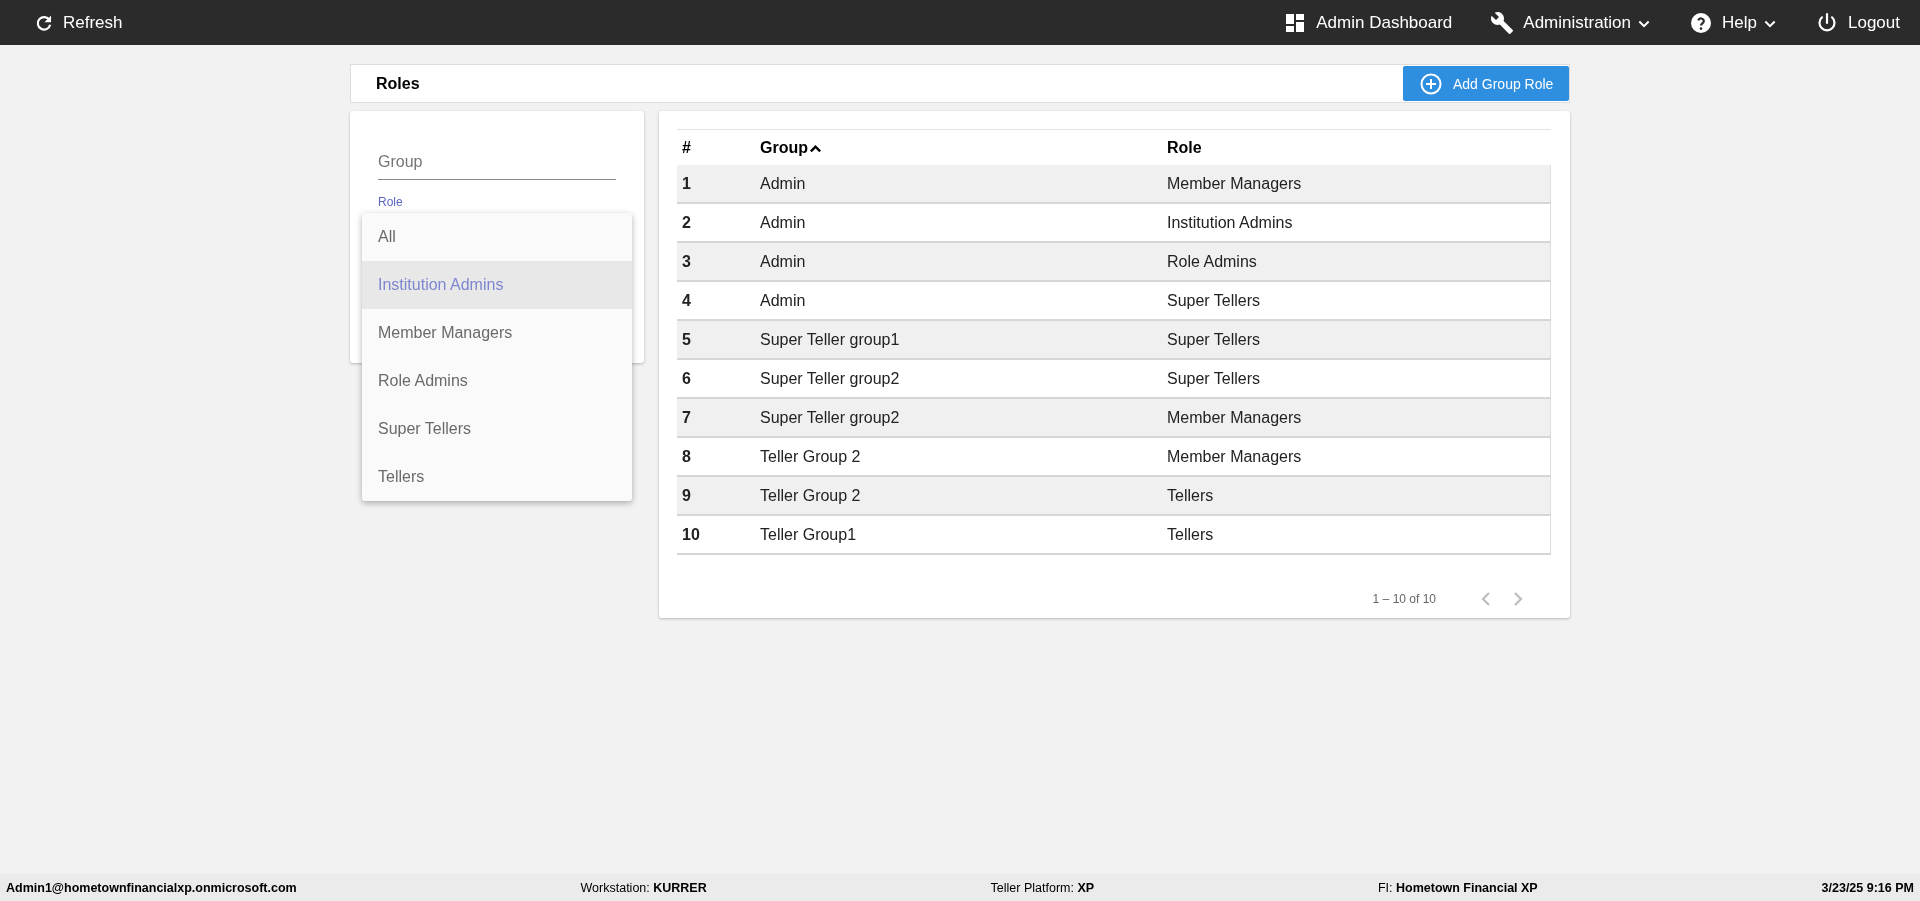 The image size is (1920, 901). I want to click on nav-link: Logout, so click(1857, 22).